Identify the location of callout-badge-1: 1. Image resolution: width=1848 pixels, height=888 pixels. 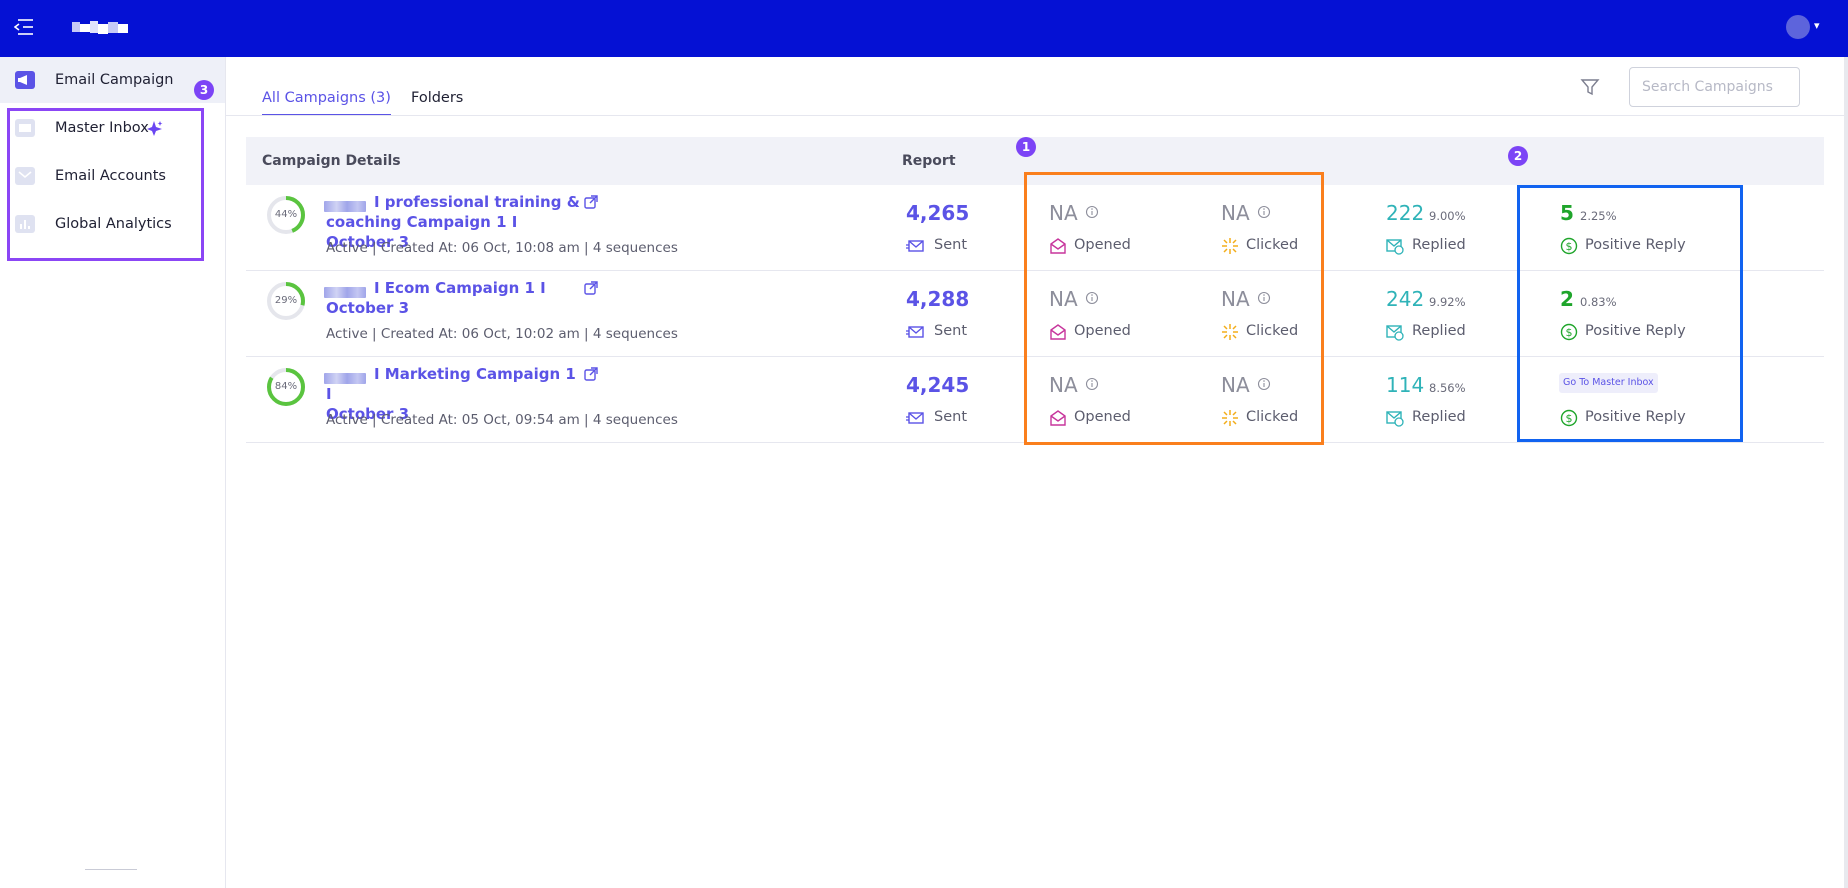
(1026, 147).